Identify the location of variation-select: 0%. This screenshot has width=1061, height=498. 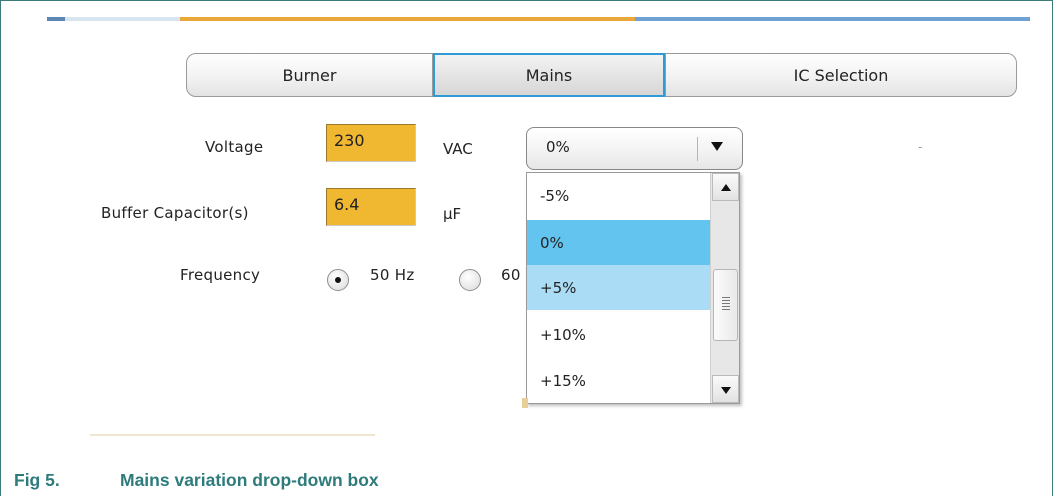
(634, 148).